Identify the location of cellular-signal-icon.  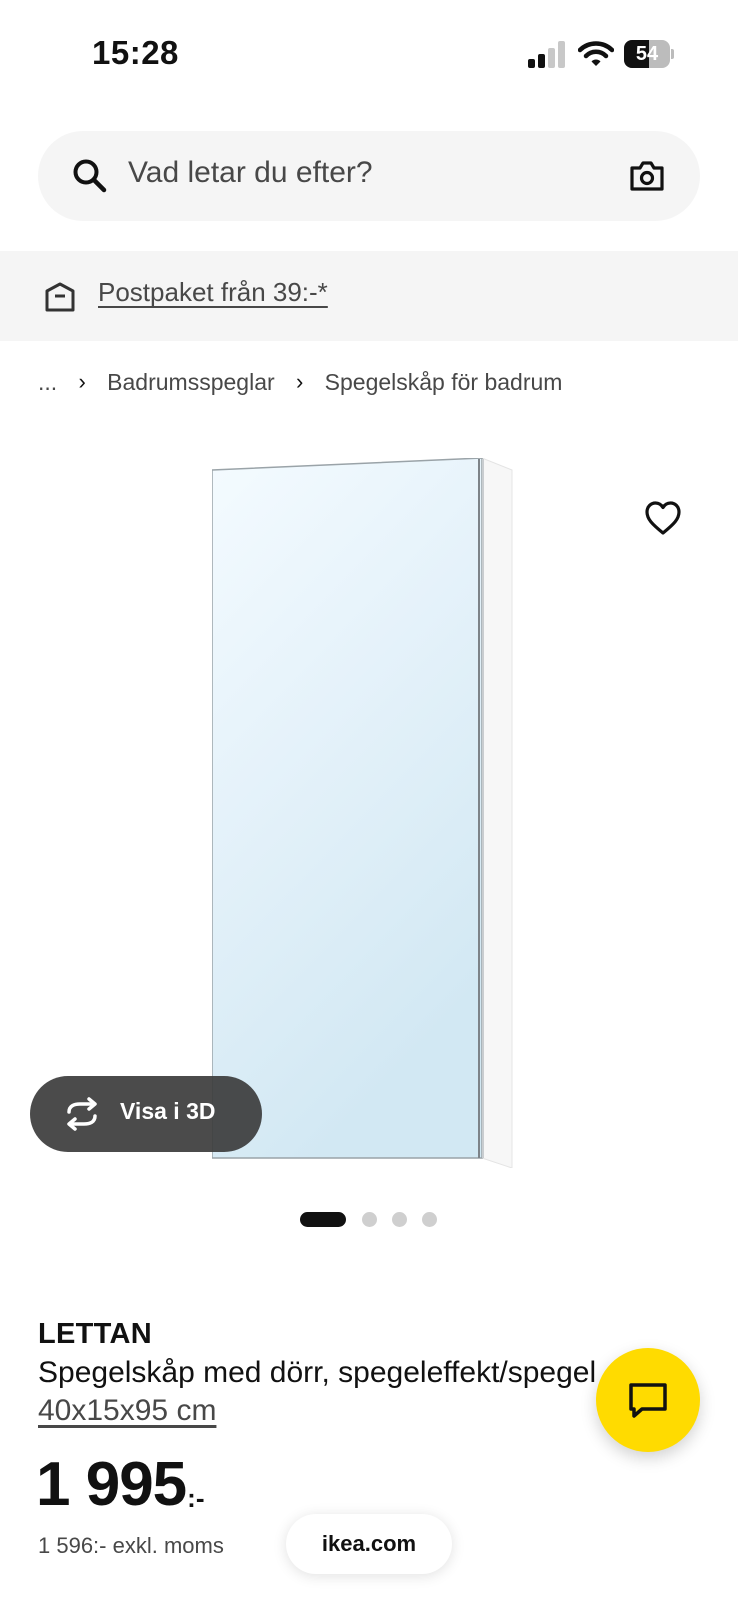
(548, 54).